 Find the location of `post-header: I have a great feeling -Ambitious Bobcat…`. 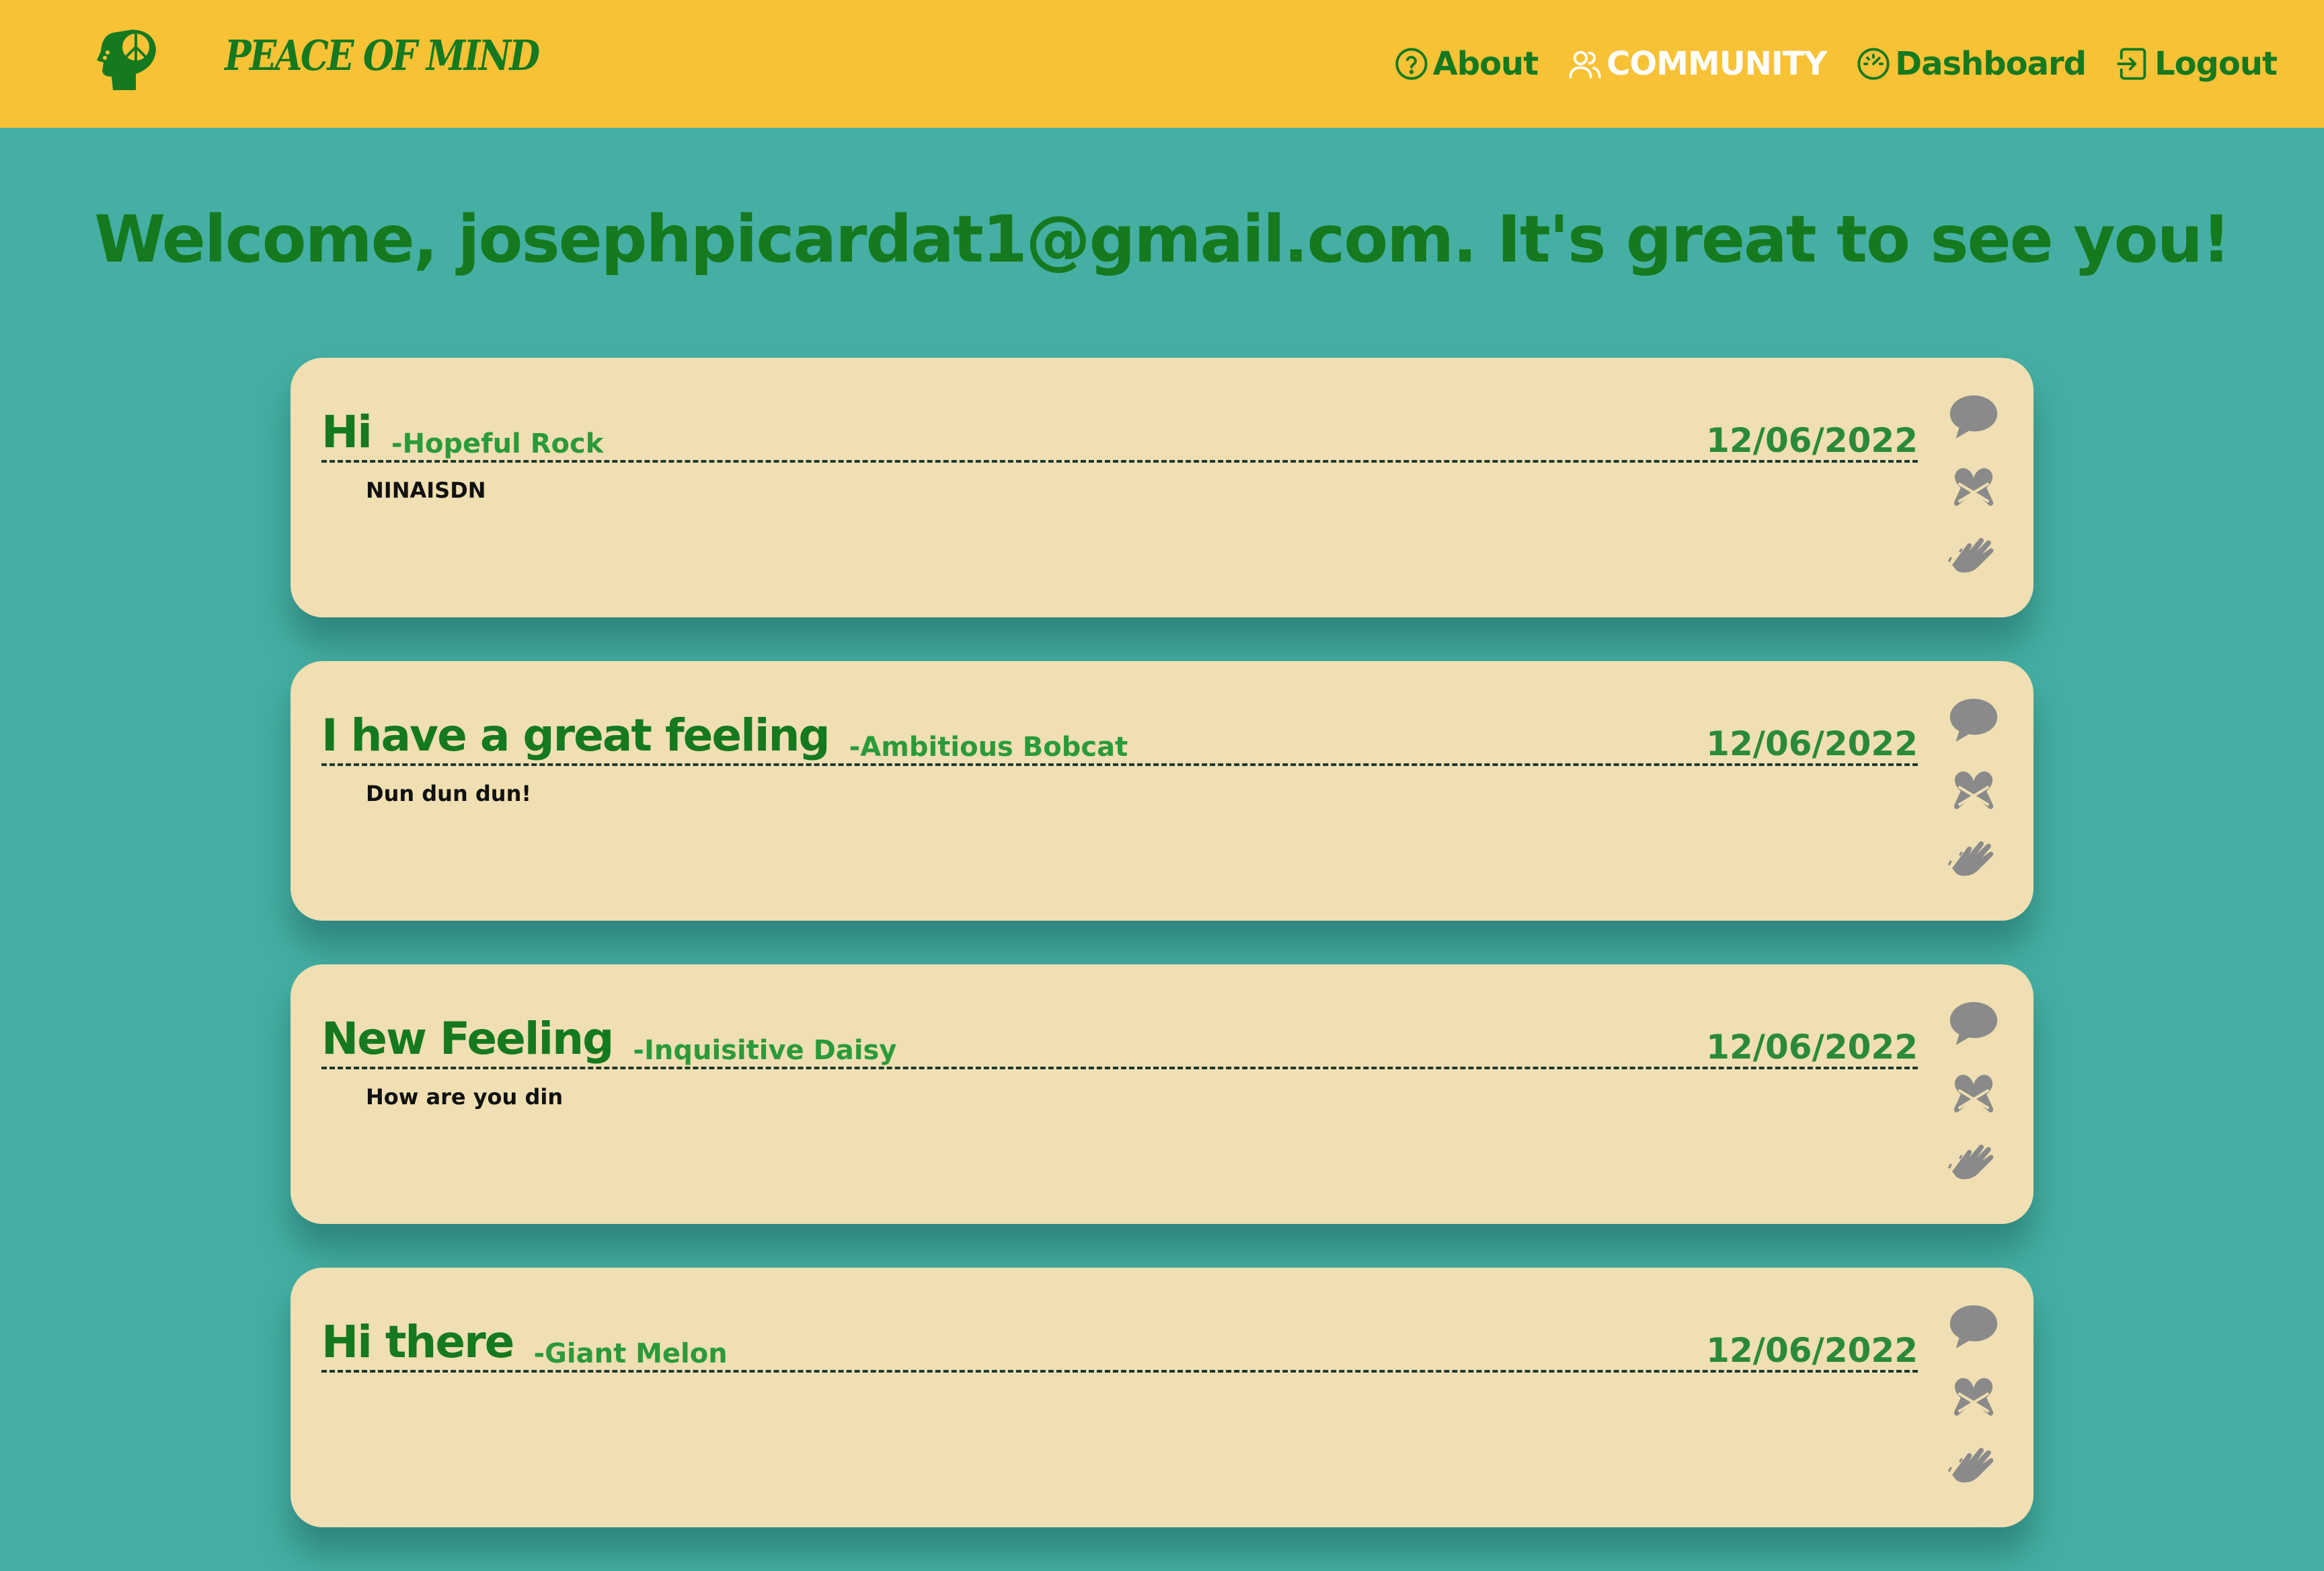

post-header: I have a great feeling -Ambitious Bobcat… is located at coordinates (1119, 729).